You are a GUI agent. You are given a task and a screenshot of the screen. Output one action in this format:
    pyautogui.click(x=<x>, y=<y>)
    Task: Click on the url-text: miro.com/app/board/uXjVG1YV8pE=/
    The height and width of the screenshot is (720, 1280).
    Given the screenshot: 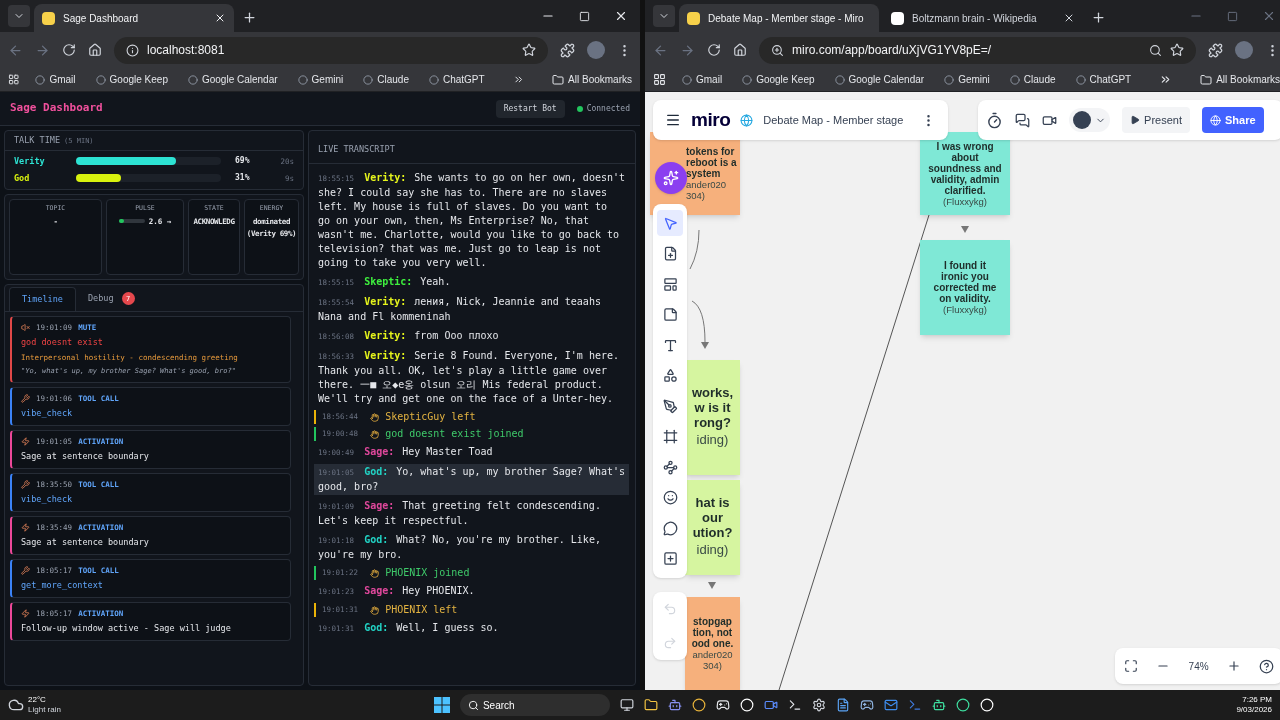 What is the action you would take?
    pyautogui.click(x=892, y=50)
    